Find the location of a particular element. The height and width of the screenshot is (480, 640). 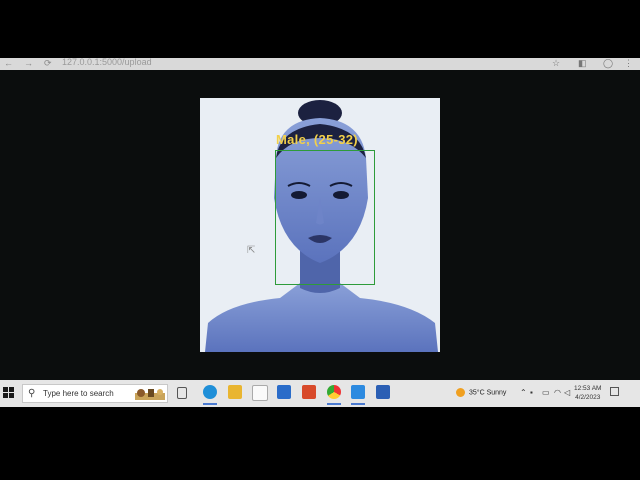

chevron-up-icon: ⌃ is located at coordinates (523, 392).